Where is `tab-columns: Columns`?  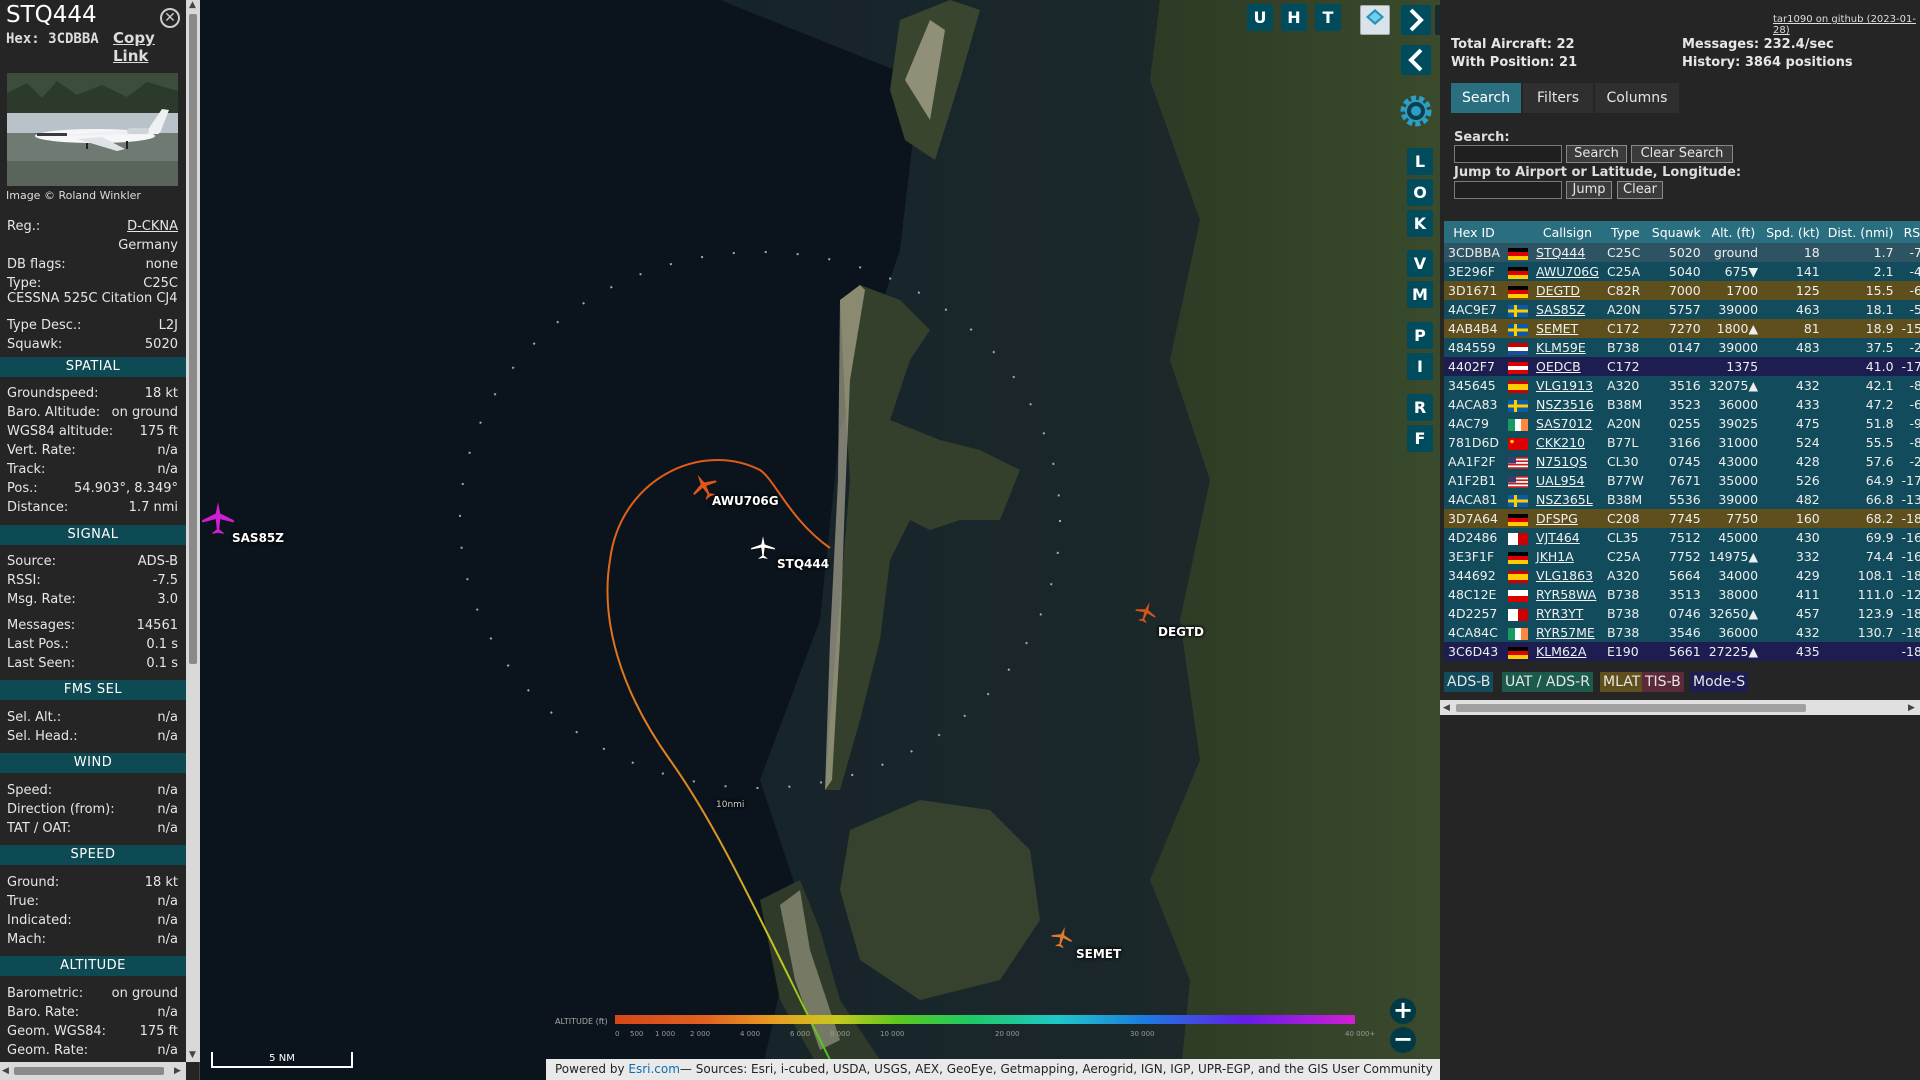 tab-columns: Columns is located at coordinates (1637, 98).